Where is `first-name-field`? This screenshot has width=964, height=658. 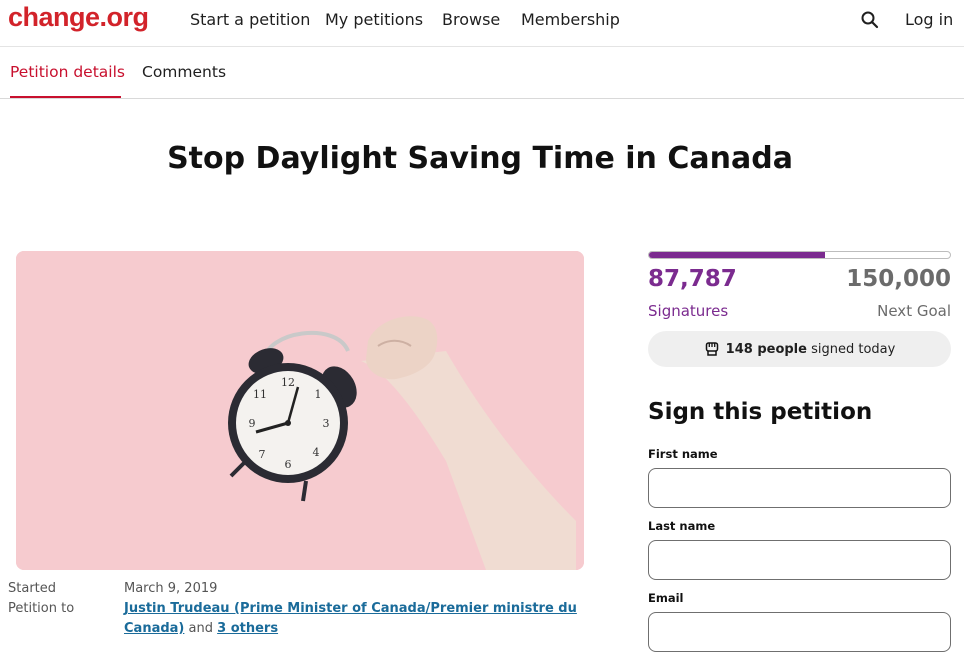 first-name-field is located at coordinates (799, 488).